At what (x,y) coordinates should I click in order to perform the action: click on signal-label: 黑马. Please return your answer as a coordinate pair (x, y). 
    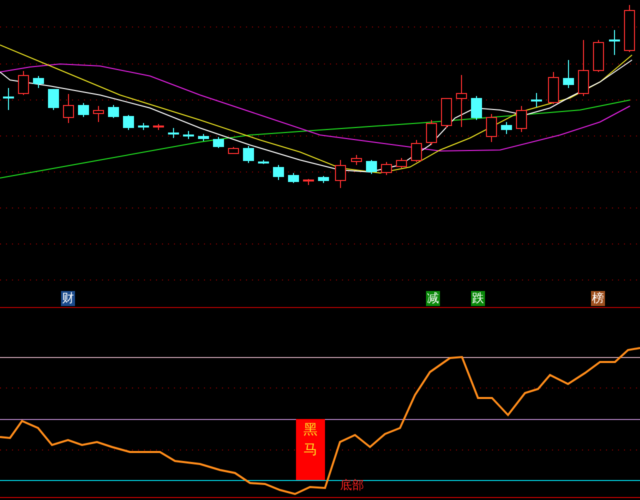
    Looking at the image, I should click on (310, 449).